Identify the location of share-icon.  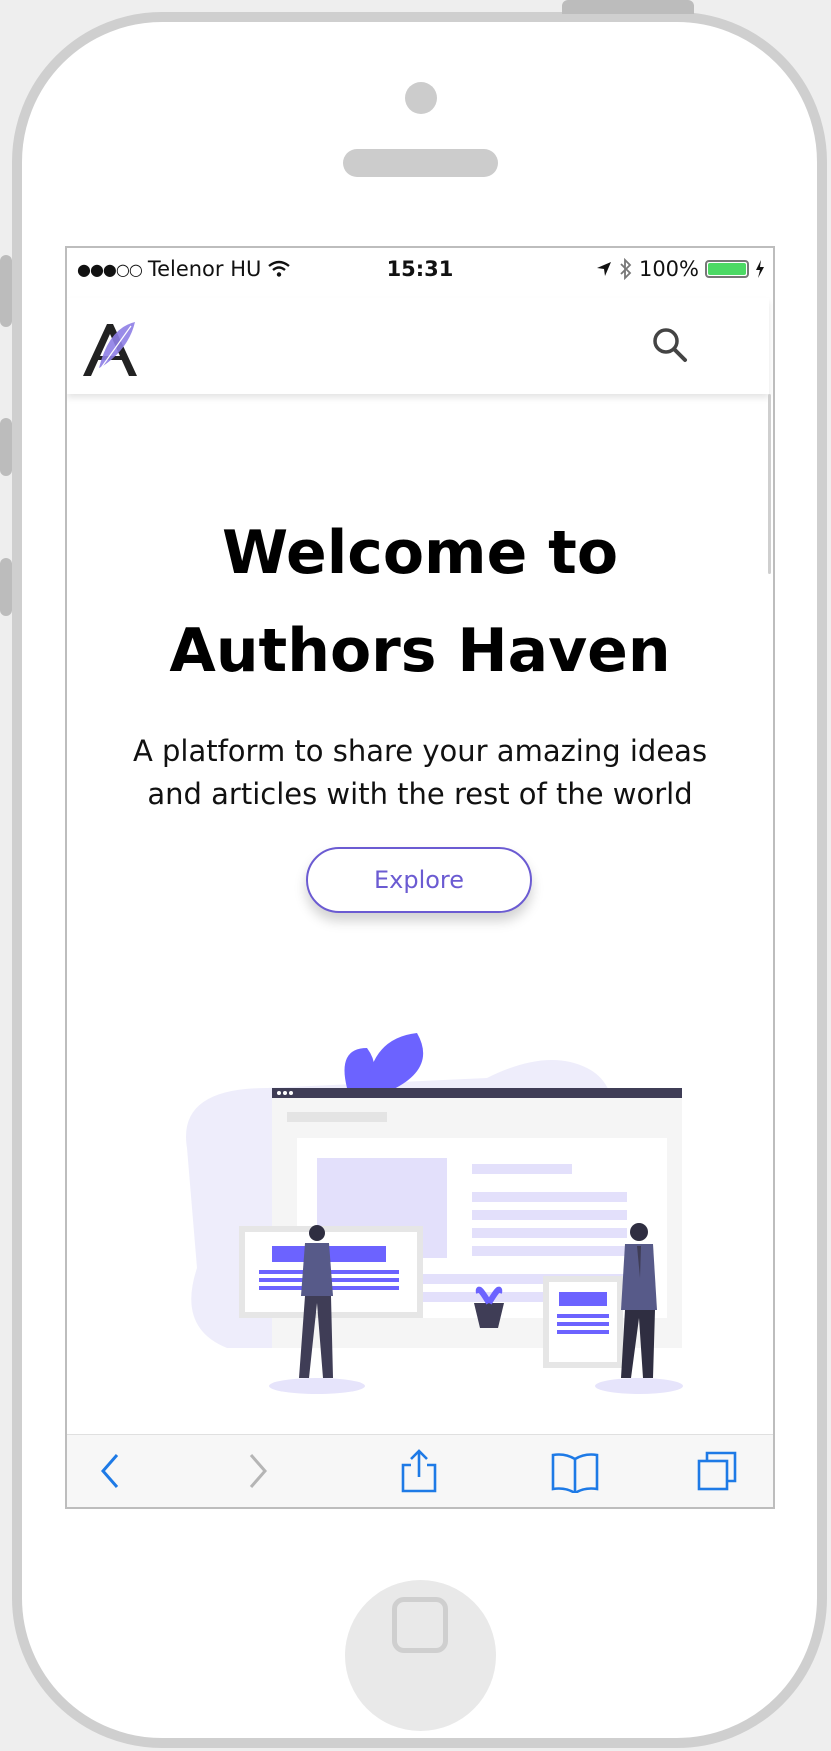
(419, 1471).